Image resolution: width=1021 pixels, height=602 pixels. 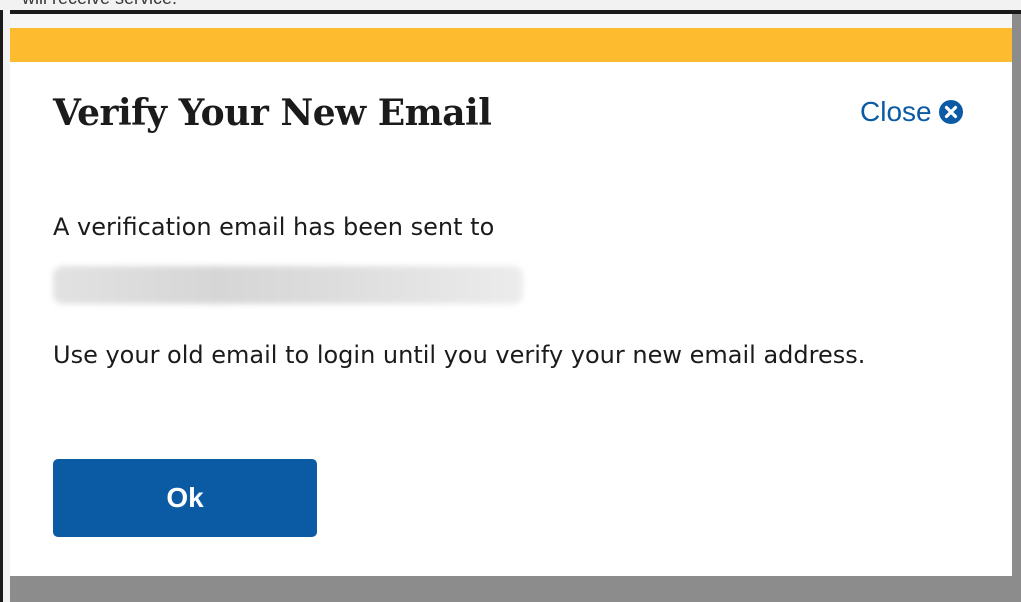 What do you see at coordinates (185, 498) in the screenshot?
I see `ok-button: Ok` at bounding box center [185, 498].